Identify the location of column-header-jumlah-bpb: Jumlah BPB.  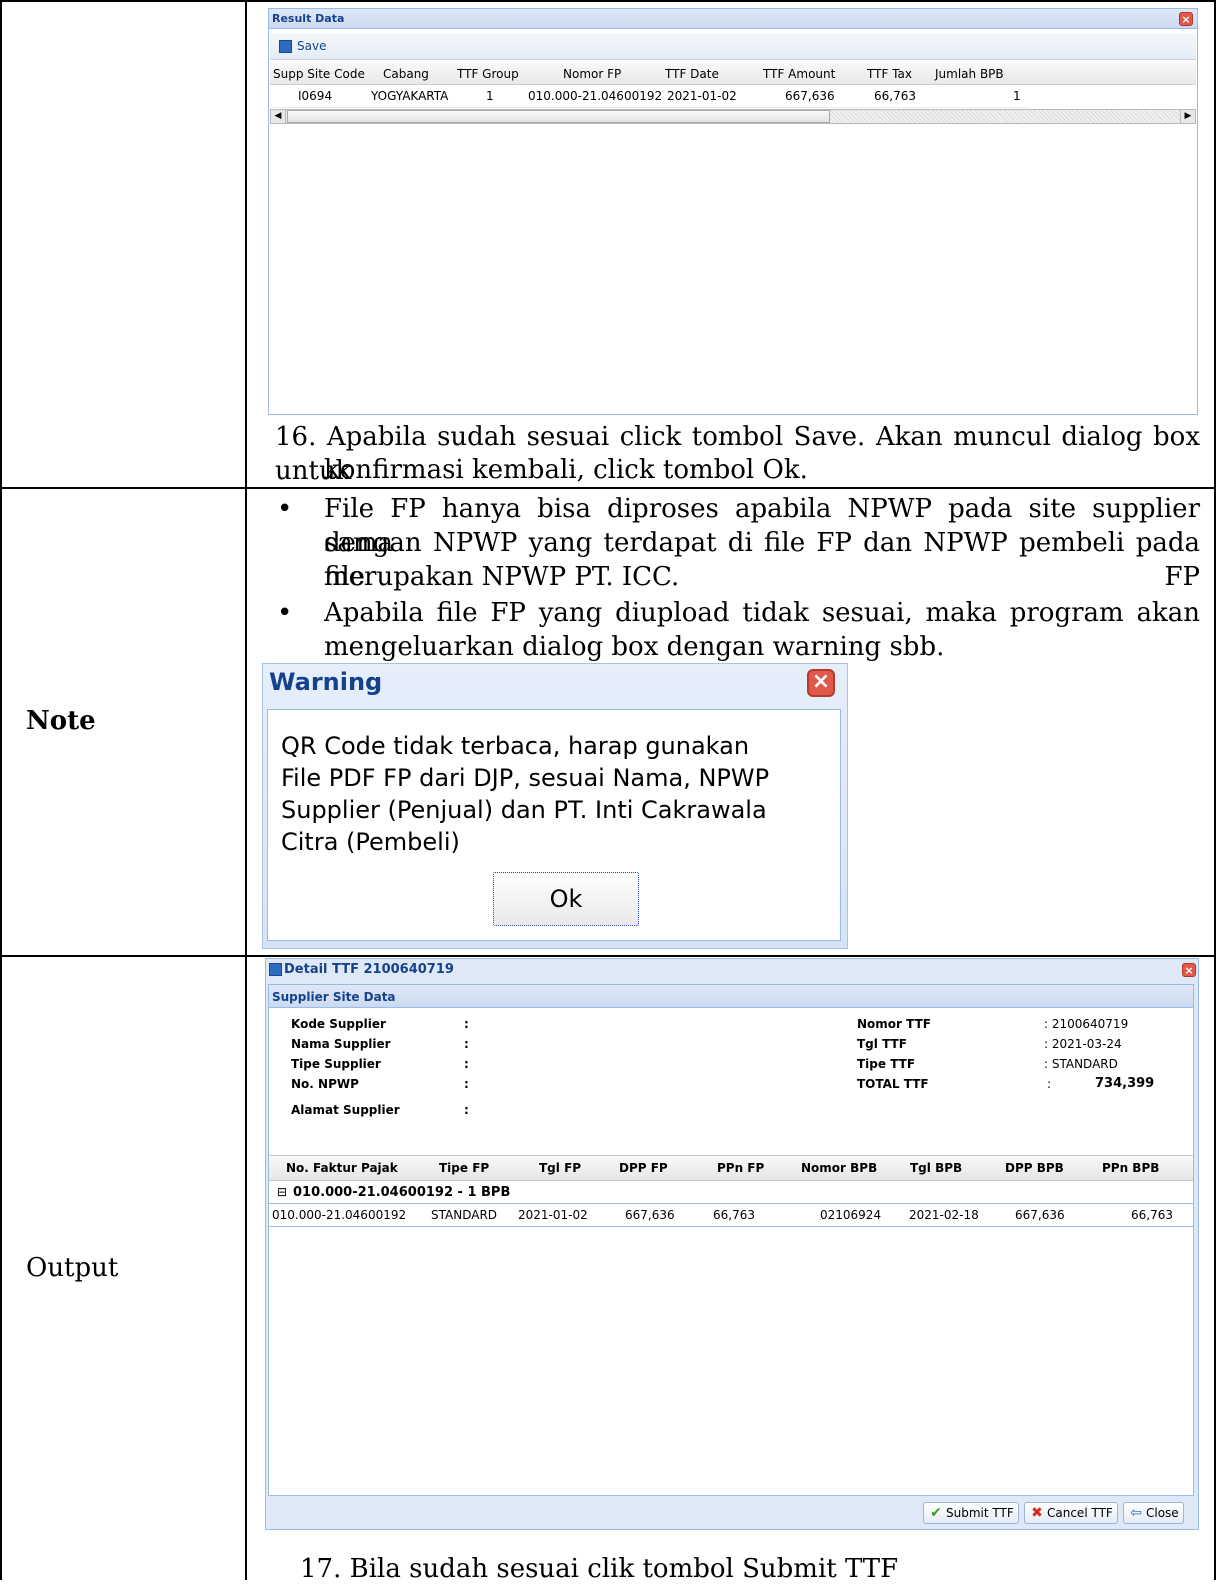
(969, 74).